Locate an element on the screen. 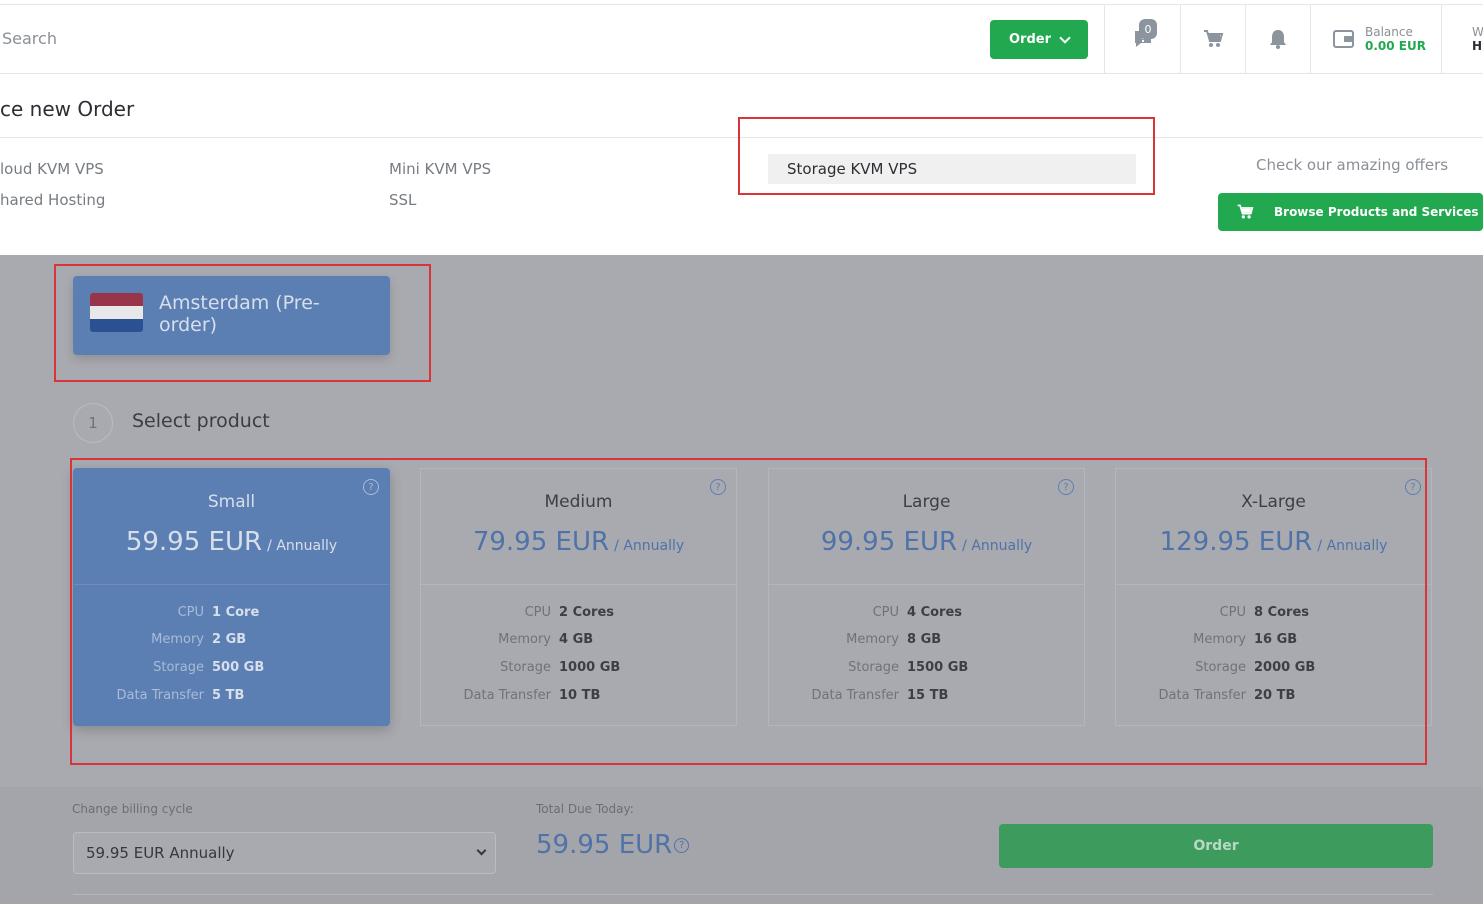 The height and width of the screenshot is (904, 1483). step-number: 1 is located at coordinates (93, 423).